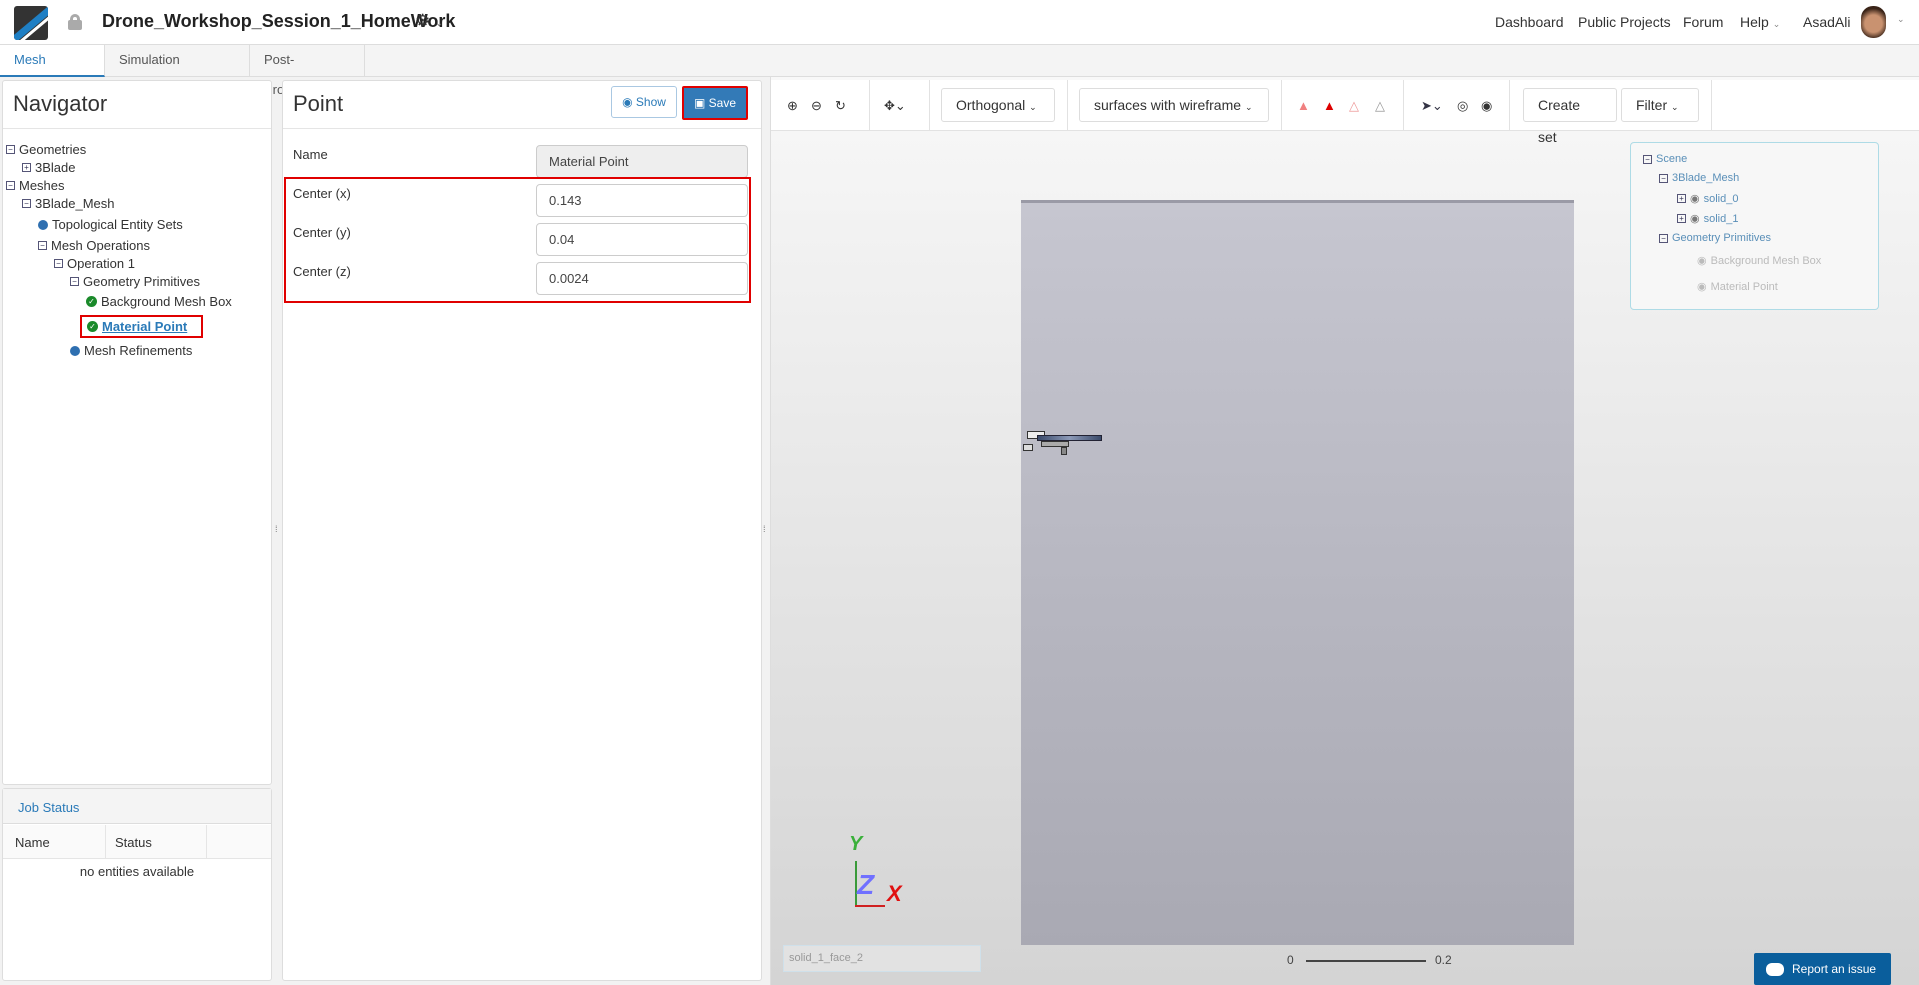  What do you see at coordinates (177, 71) in the screenshot?
I see `tab-simulation-designer: Simulation Designer` at bounding box center [177, 71].